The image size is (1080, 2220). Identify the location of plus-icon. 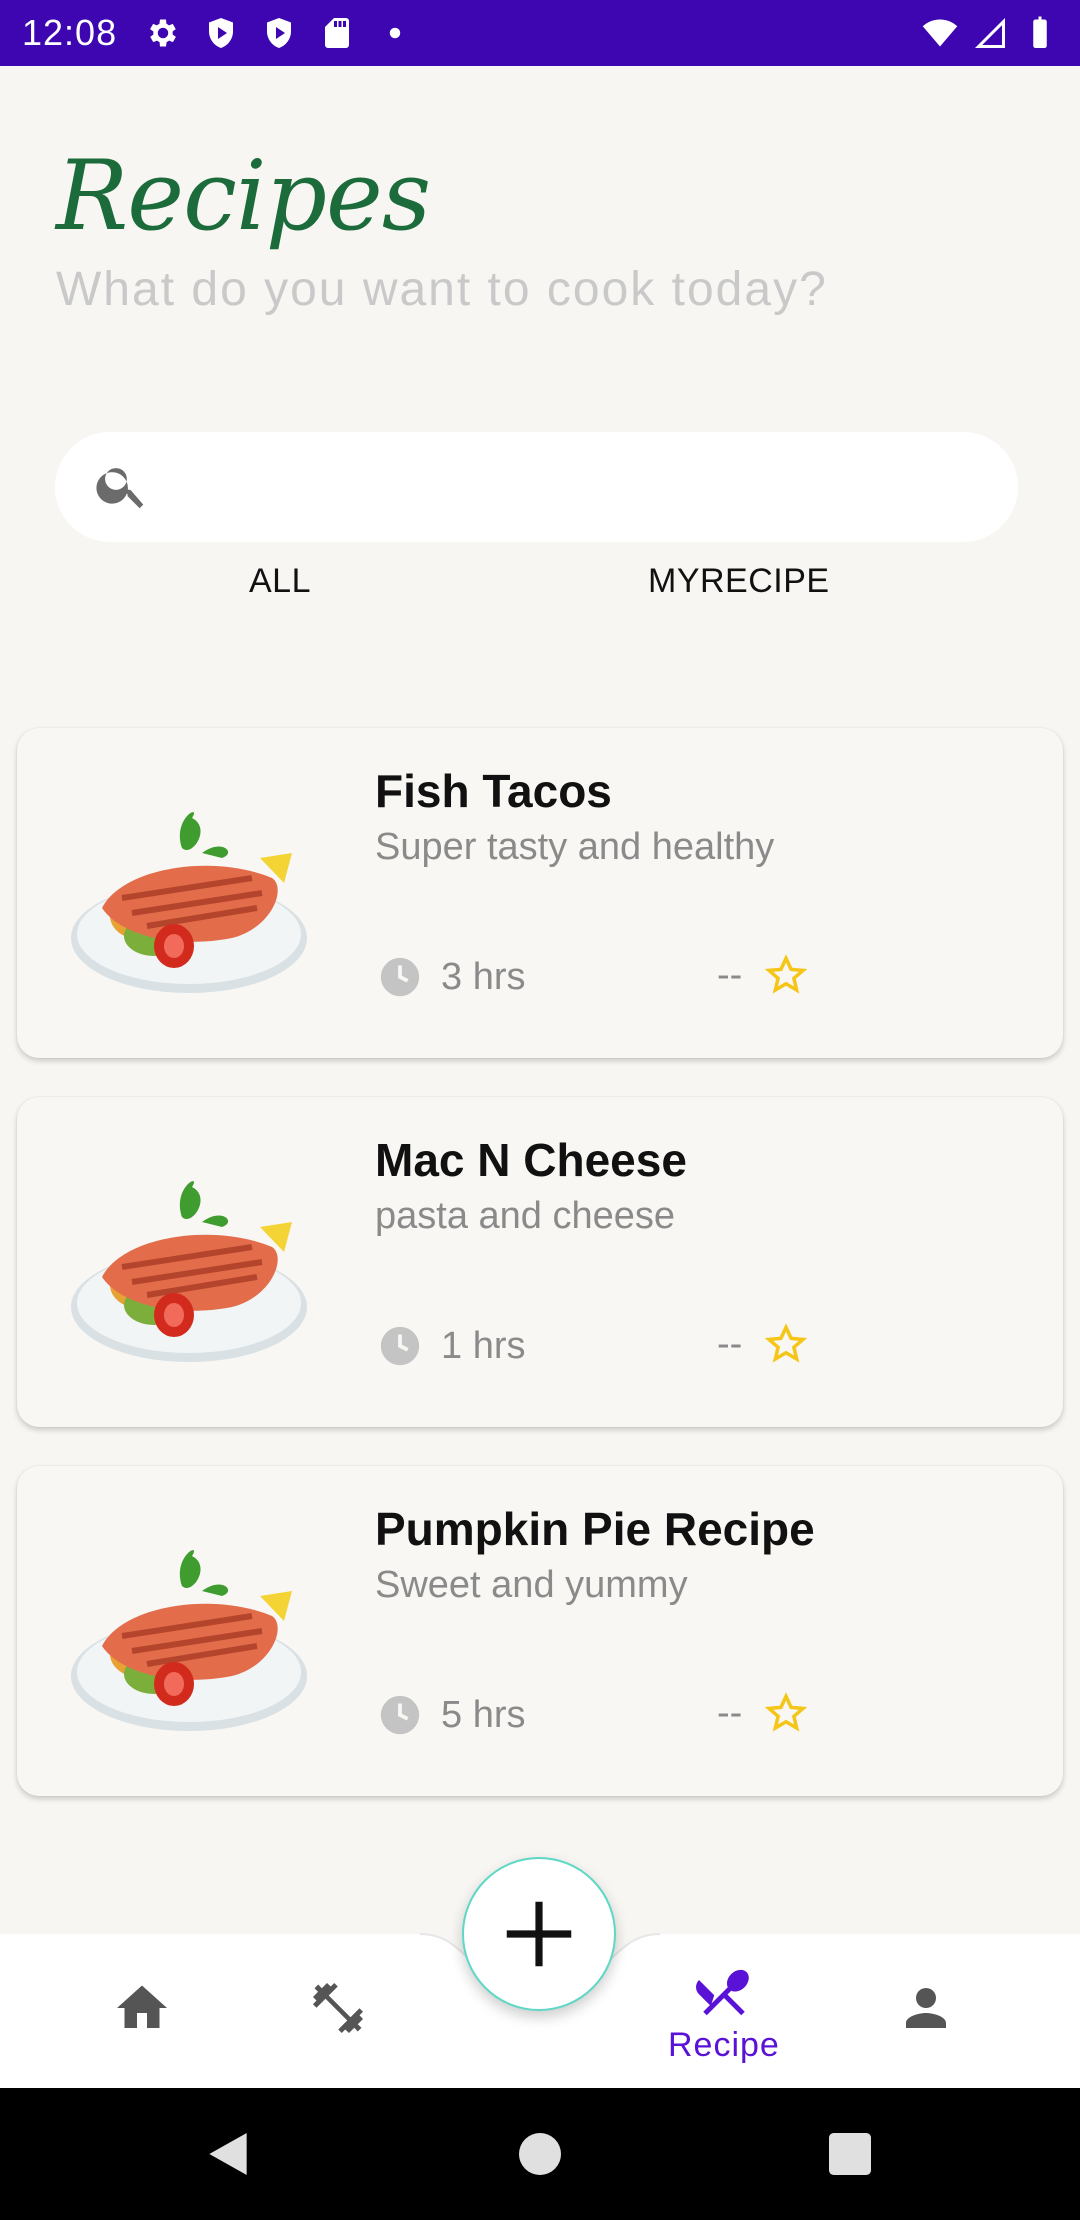
(539, 1934).